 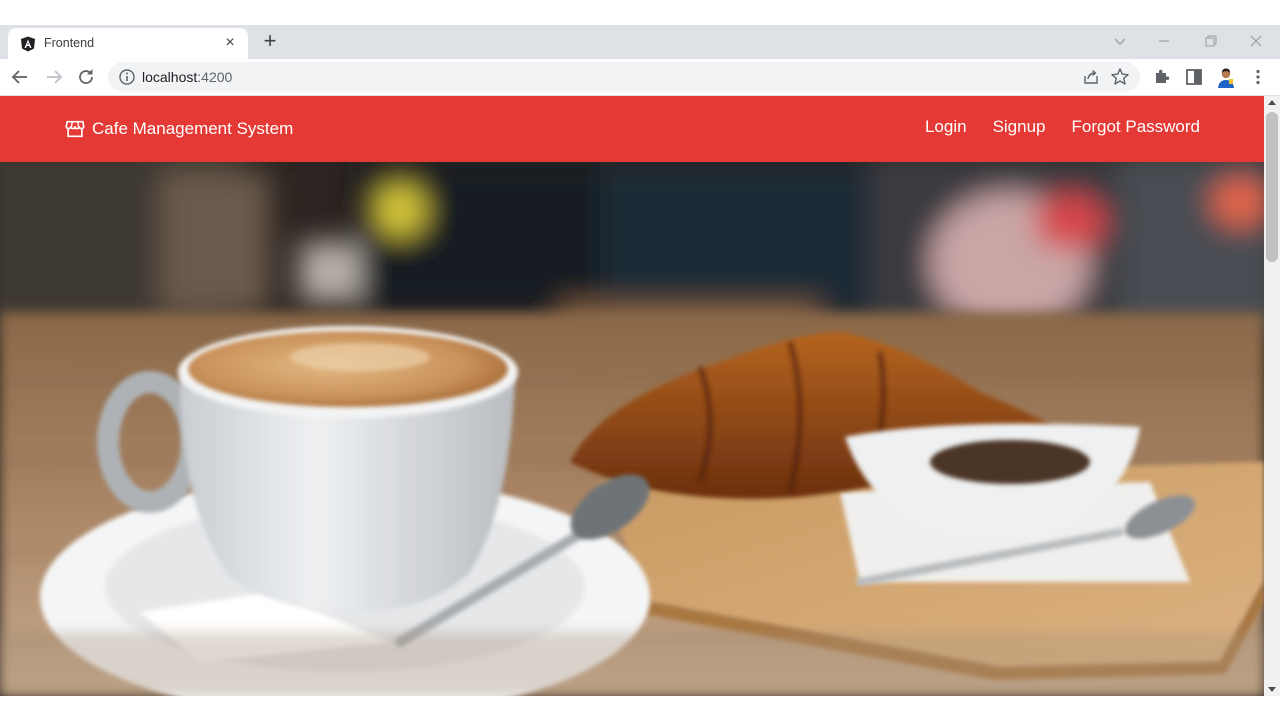 I want to click on reload-icon, so click(x=86, y=77).